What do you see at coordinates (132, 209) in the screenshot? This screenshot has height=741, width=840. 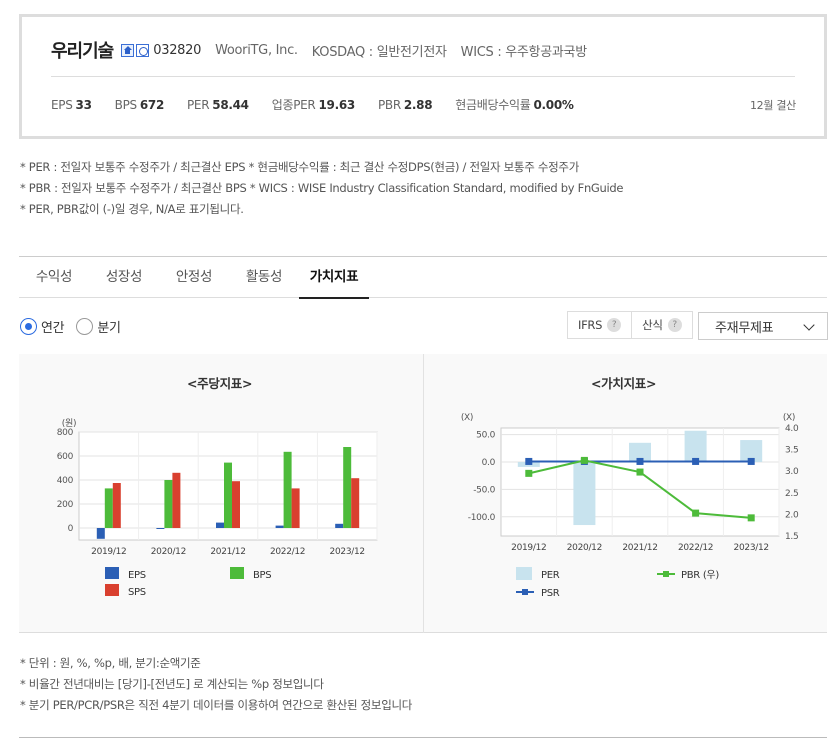 I see `note-line: * PER, PBR값이 (-)일 경우, N/A로 표기됩니다.` at bounding box center [132, 209].